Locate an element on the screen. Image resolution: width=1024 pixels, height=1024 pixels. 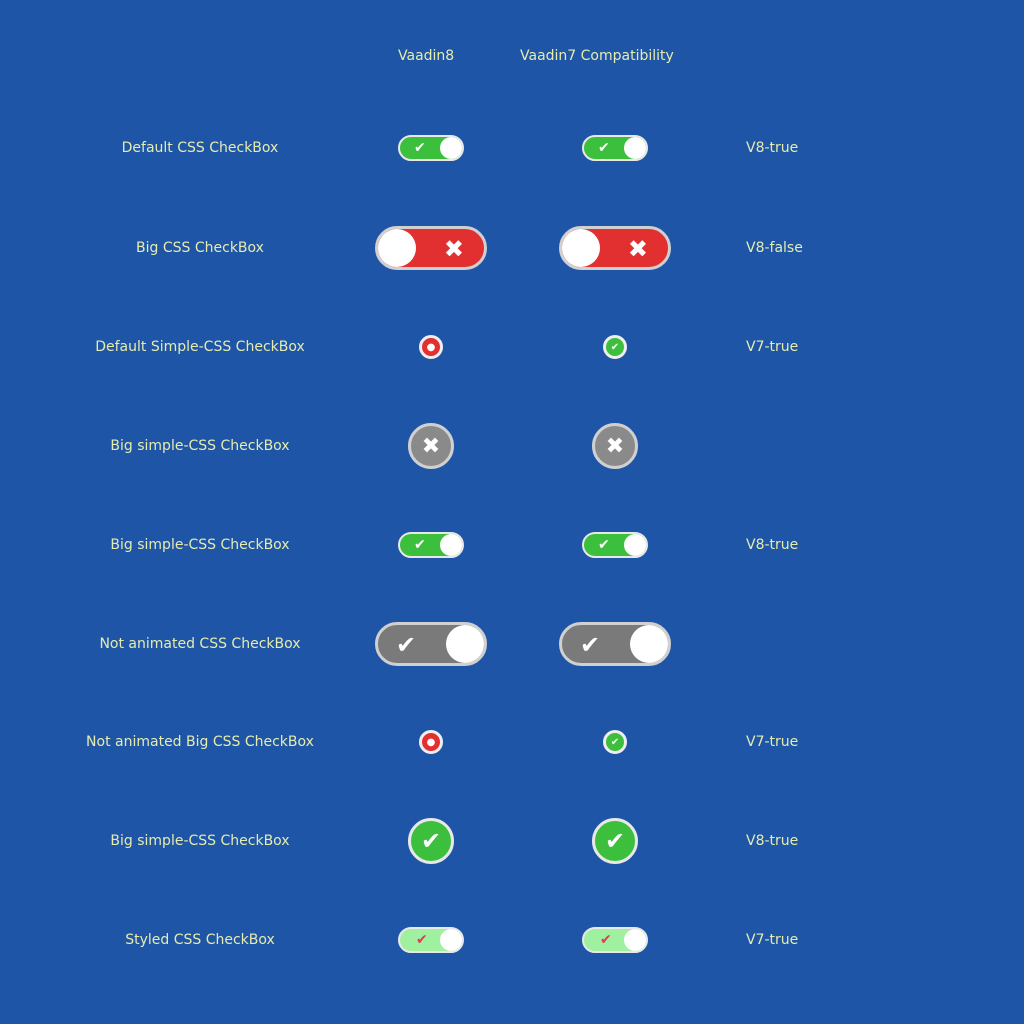
not-animated-css-checkbox-v7: ✔ is located at coordinates (615, 644).